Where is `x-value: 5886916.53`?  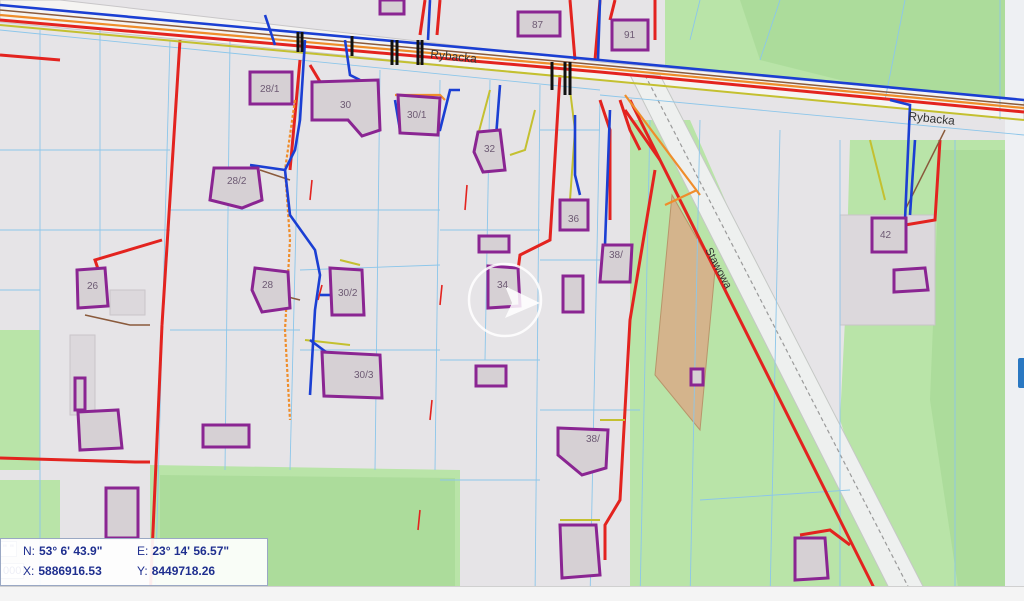
x-value: 5886916.53 is located at coordinates (70, 571).